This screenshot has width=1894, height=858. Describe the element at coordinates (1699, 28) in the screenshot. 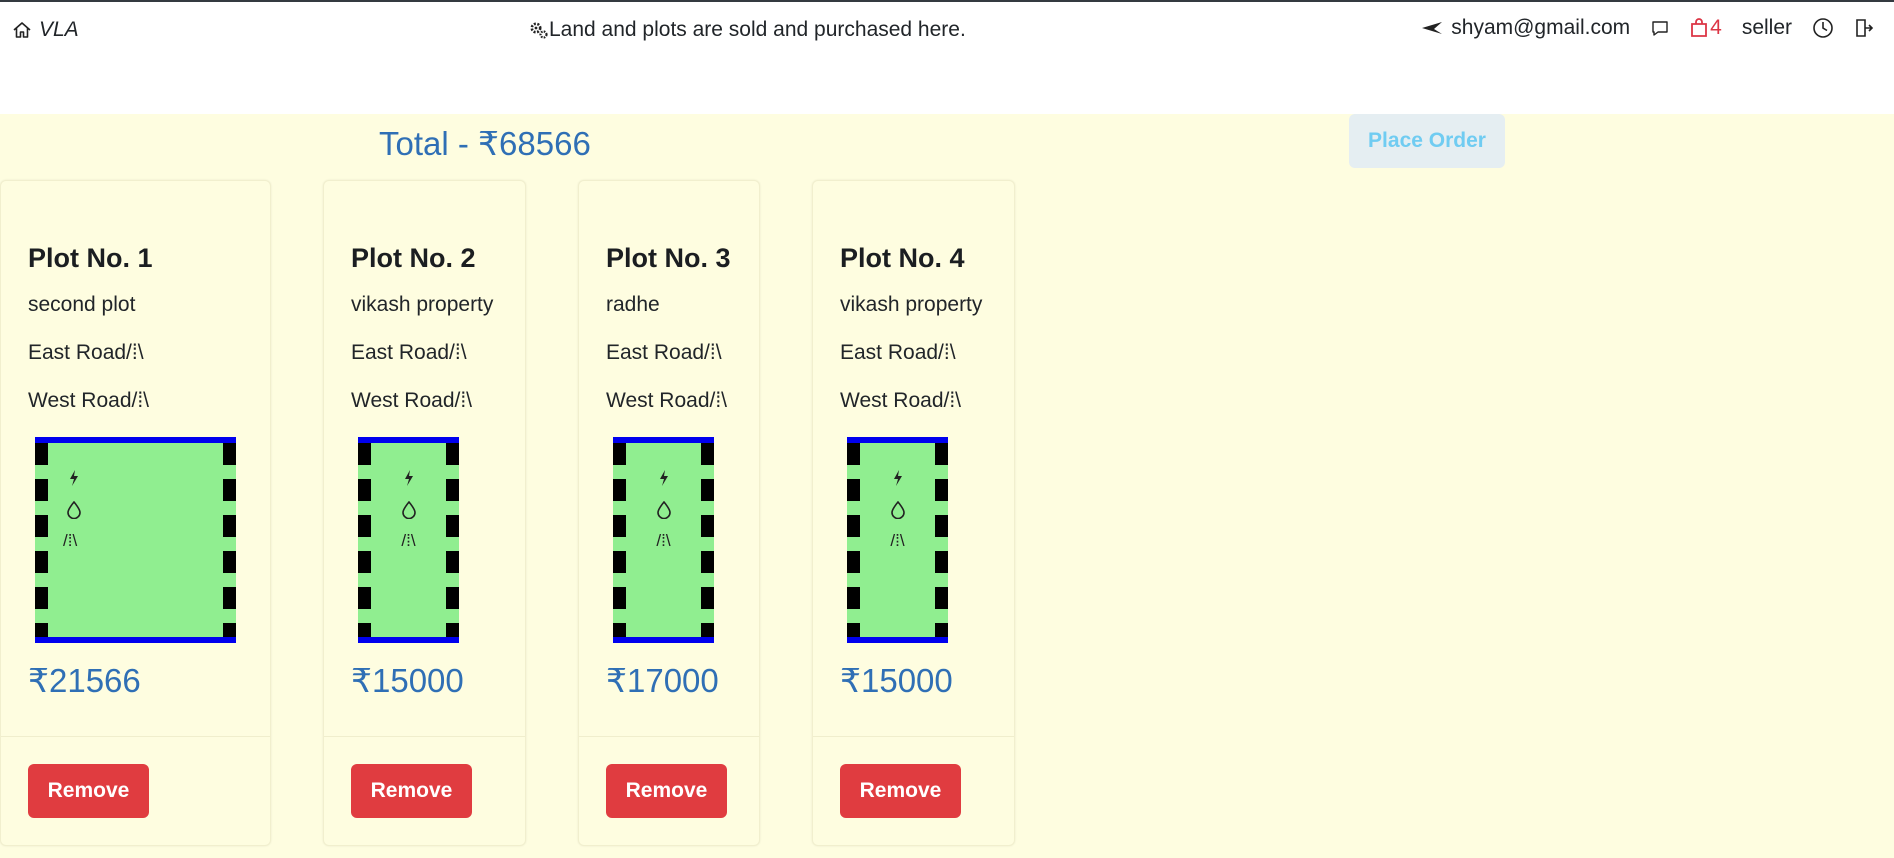

I see `bag-icon` at that location.